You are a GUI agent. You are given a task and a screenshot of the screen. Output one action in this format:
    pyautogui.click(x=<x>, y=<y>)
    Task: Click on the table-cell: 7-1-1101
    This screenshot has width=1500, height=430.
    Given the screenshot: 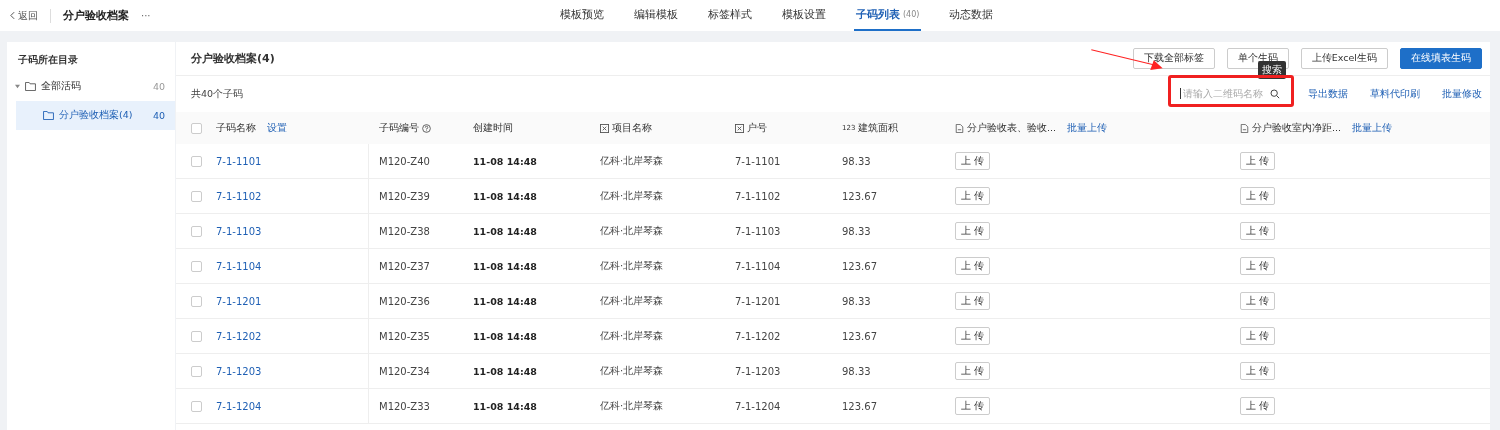 What is the action you would take?
    pyautogui.click(x=758, y=161)
    